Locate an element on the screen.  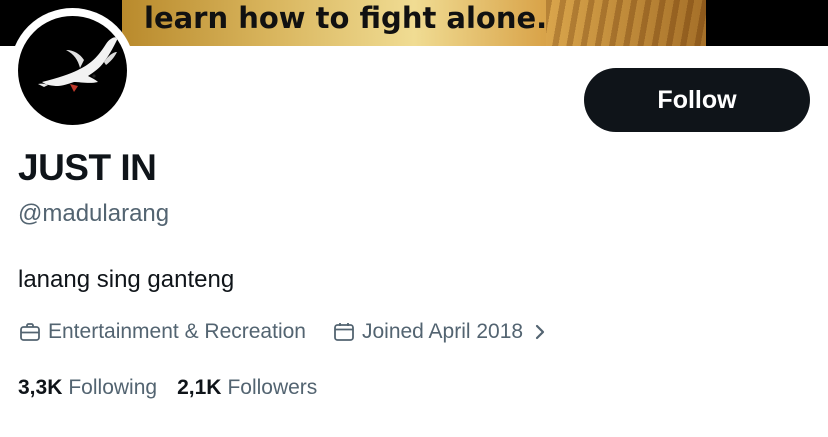
following-label: Following is located at coordinates (113, 387).